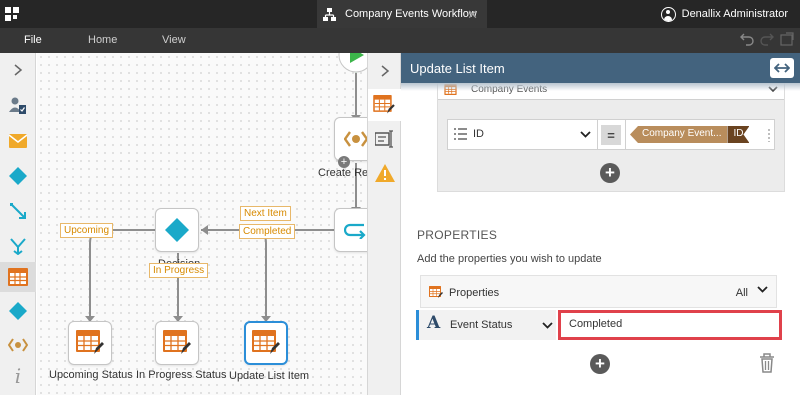 The height and width of the screenshot is (395, 800). What do you see at coordinates (457, 68) in the screenshot?
I see `panel-title: Update List Item` at bounding box center [457, 68].